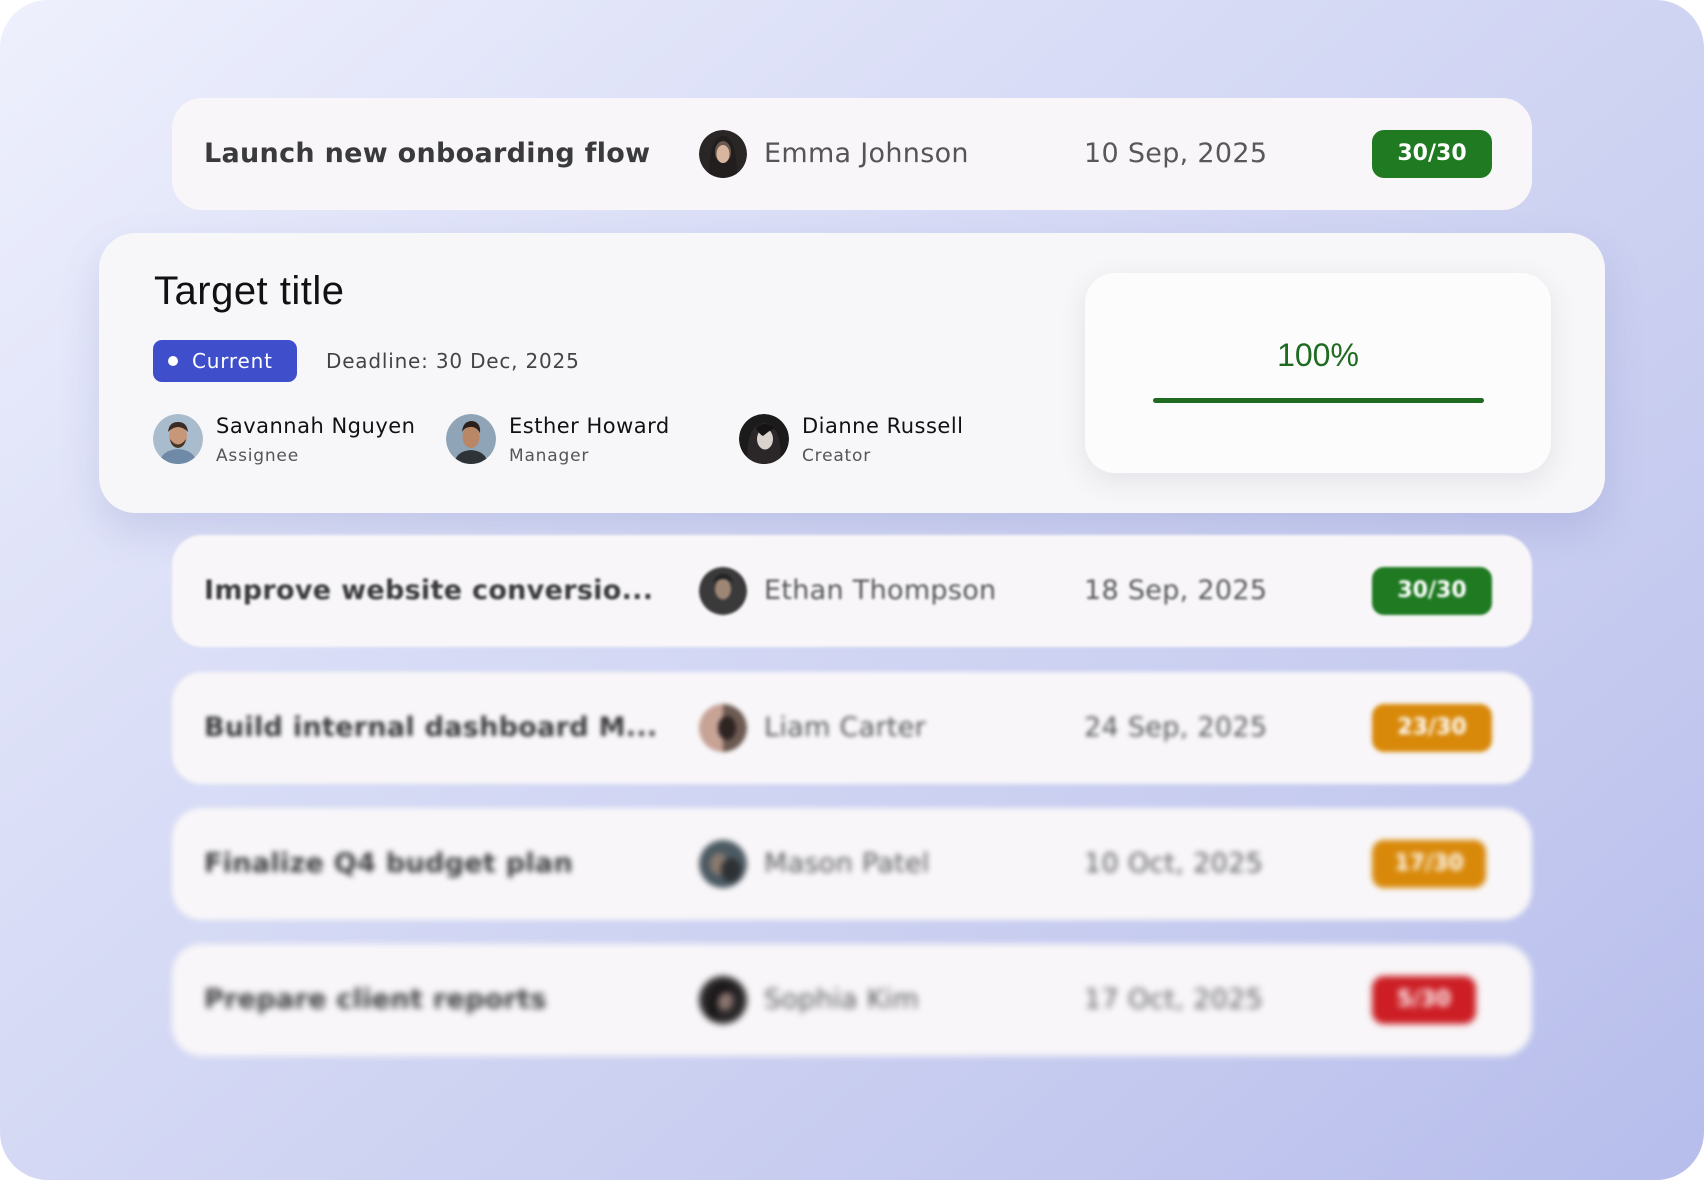 Image resolution: width=1704 pixels, height=1180 pixels. I want to click on status-dot-icon, so click(173, 361).